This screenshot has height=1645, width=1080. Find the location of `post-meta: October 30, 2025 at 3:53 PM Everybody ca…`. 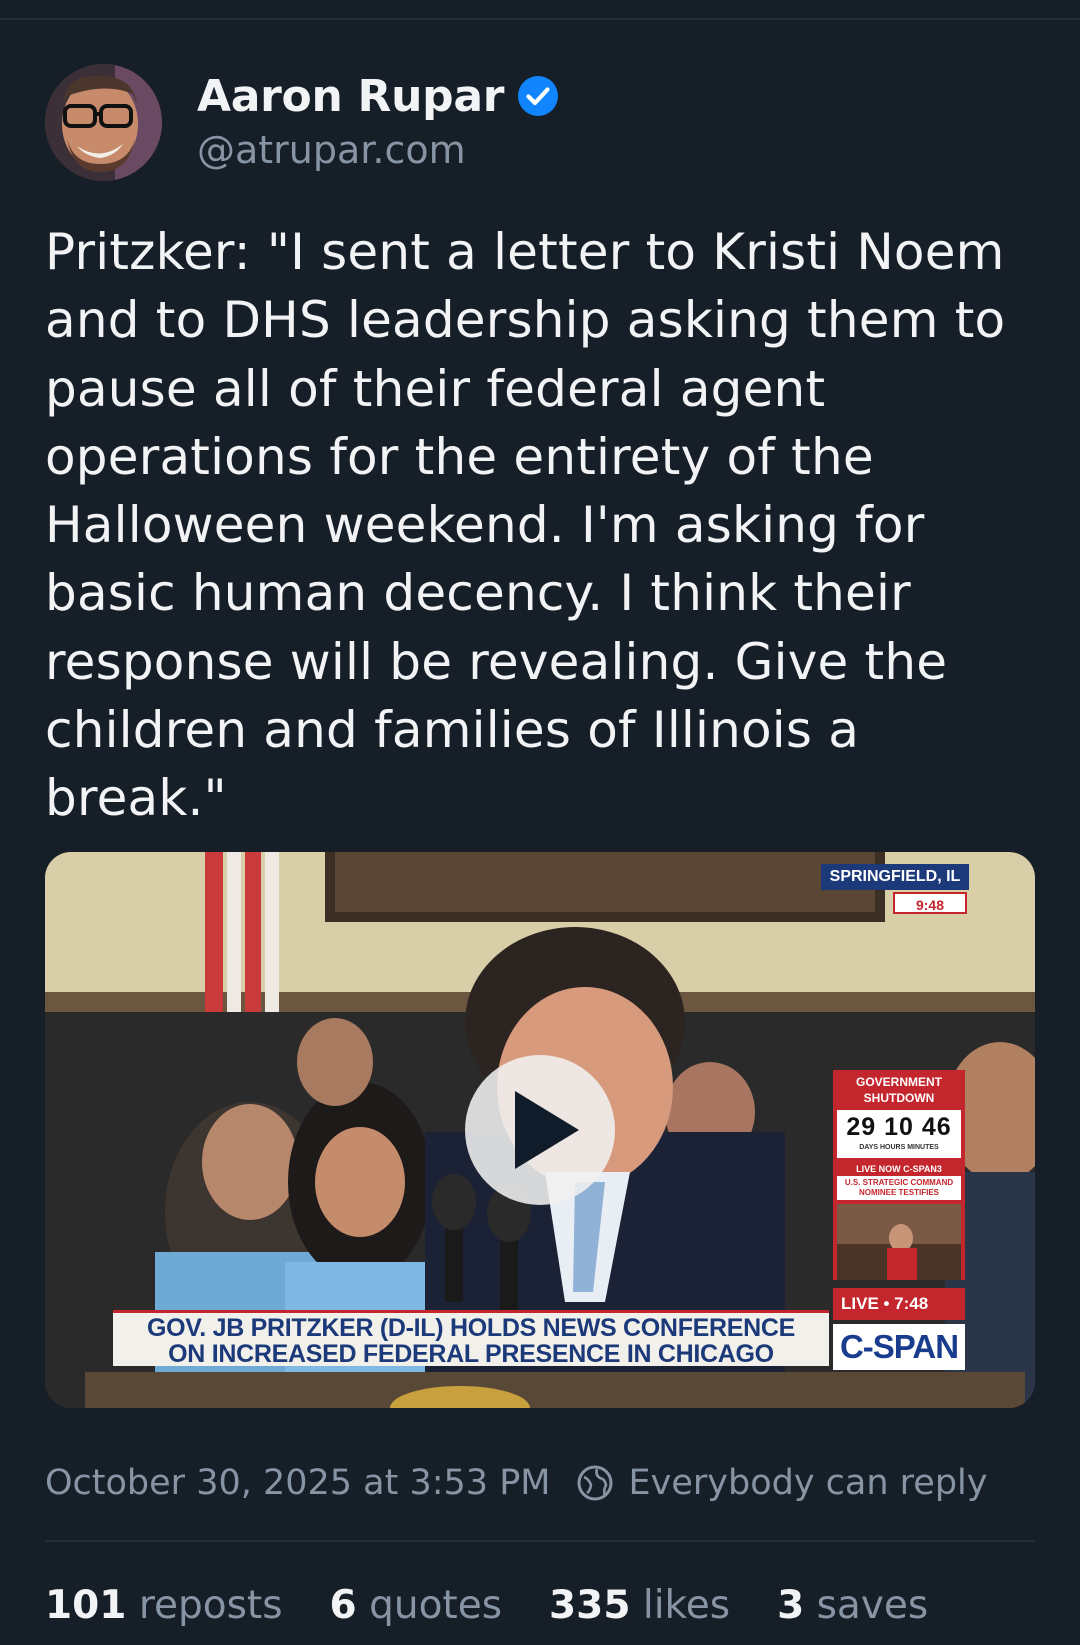

post-meta: October 30, 2025 at 3:53 PM Everybody ca… is located at coordinates (540, 1483).